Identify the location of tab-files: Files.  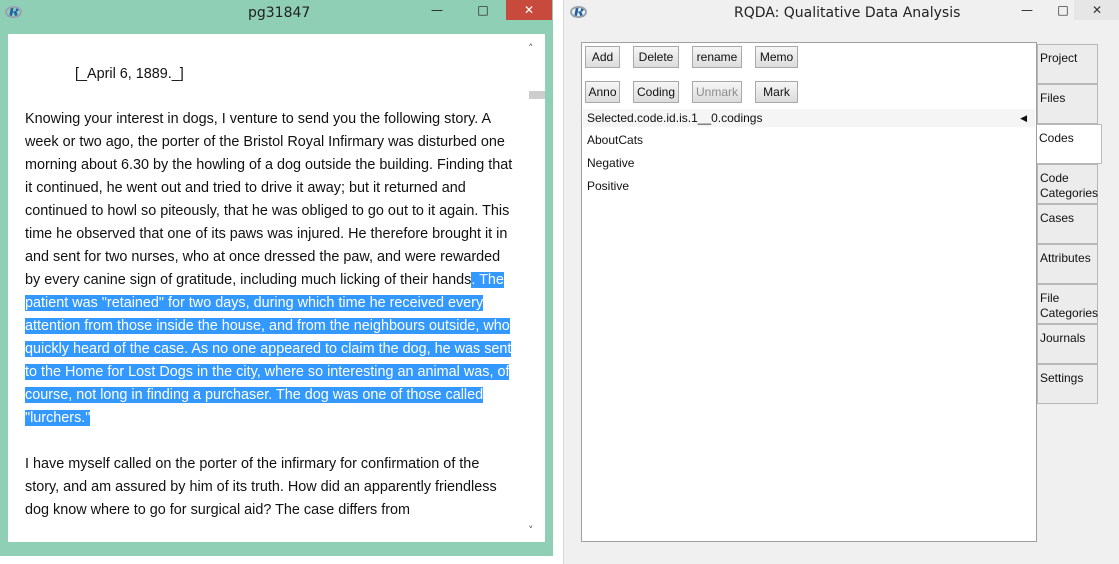
(1067, 104).